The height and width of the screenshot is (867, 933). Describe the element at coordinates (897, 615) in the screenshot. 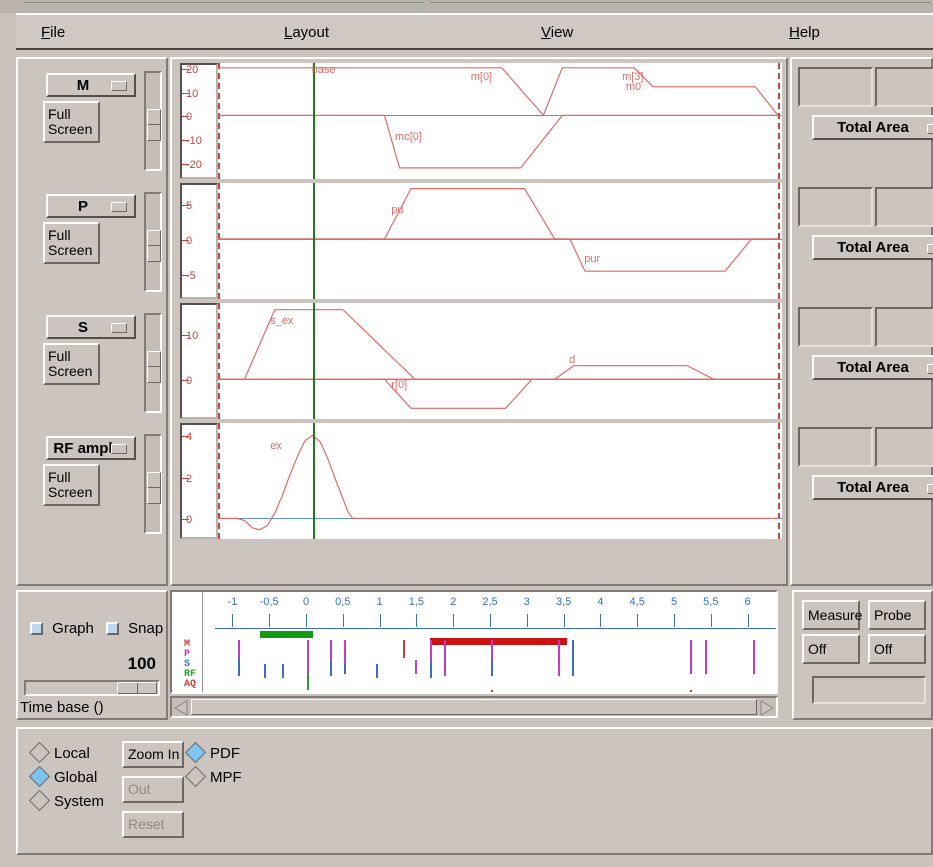

I see `probe-button: Probe` at that location.